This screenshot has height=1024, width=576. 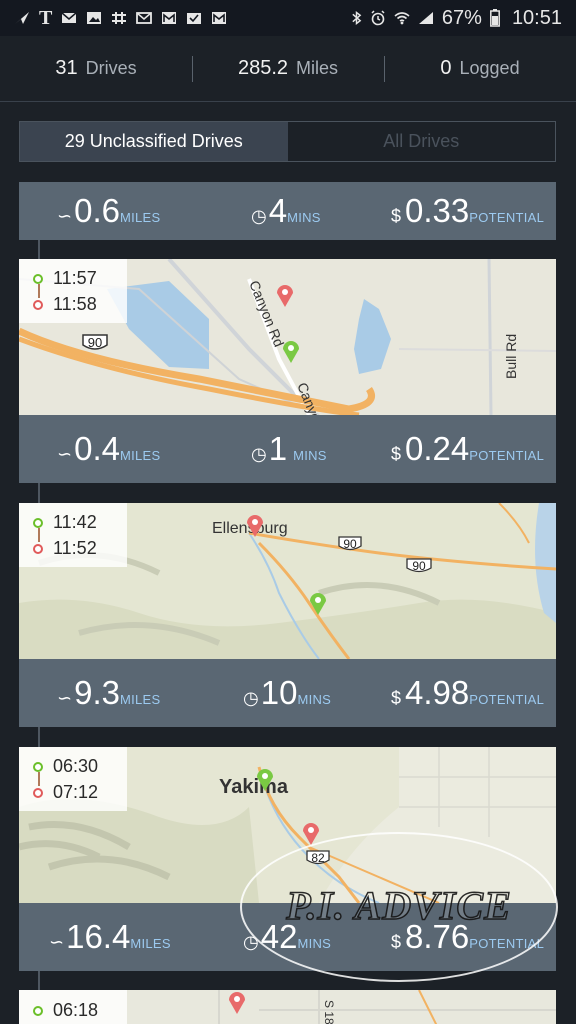 What do you see at coordinates (22, 18) in the screenshot?
I see `send-icon` at bounding box center [22, 18].